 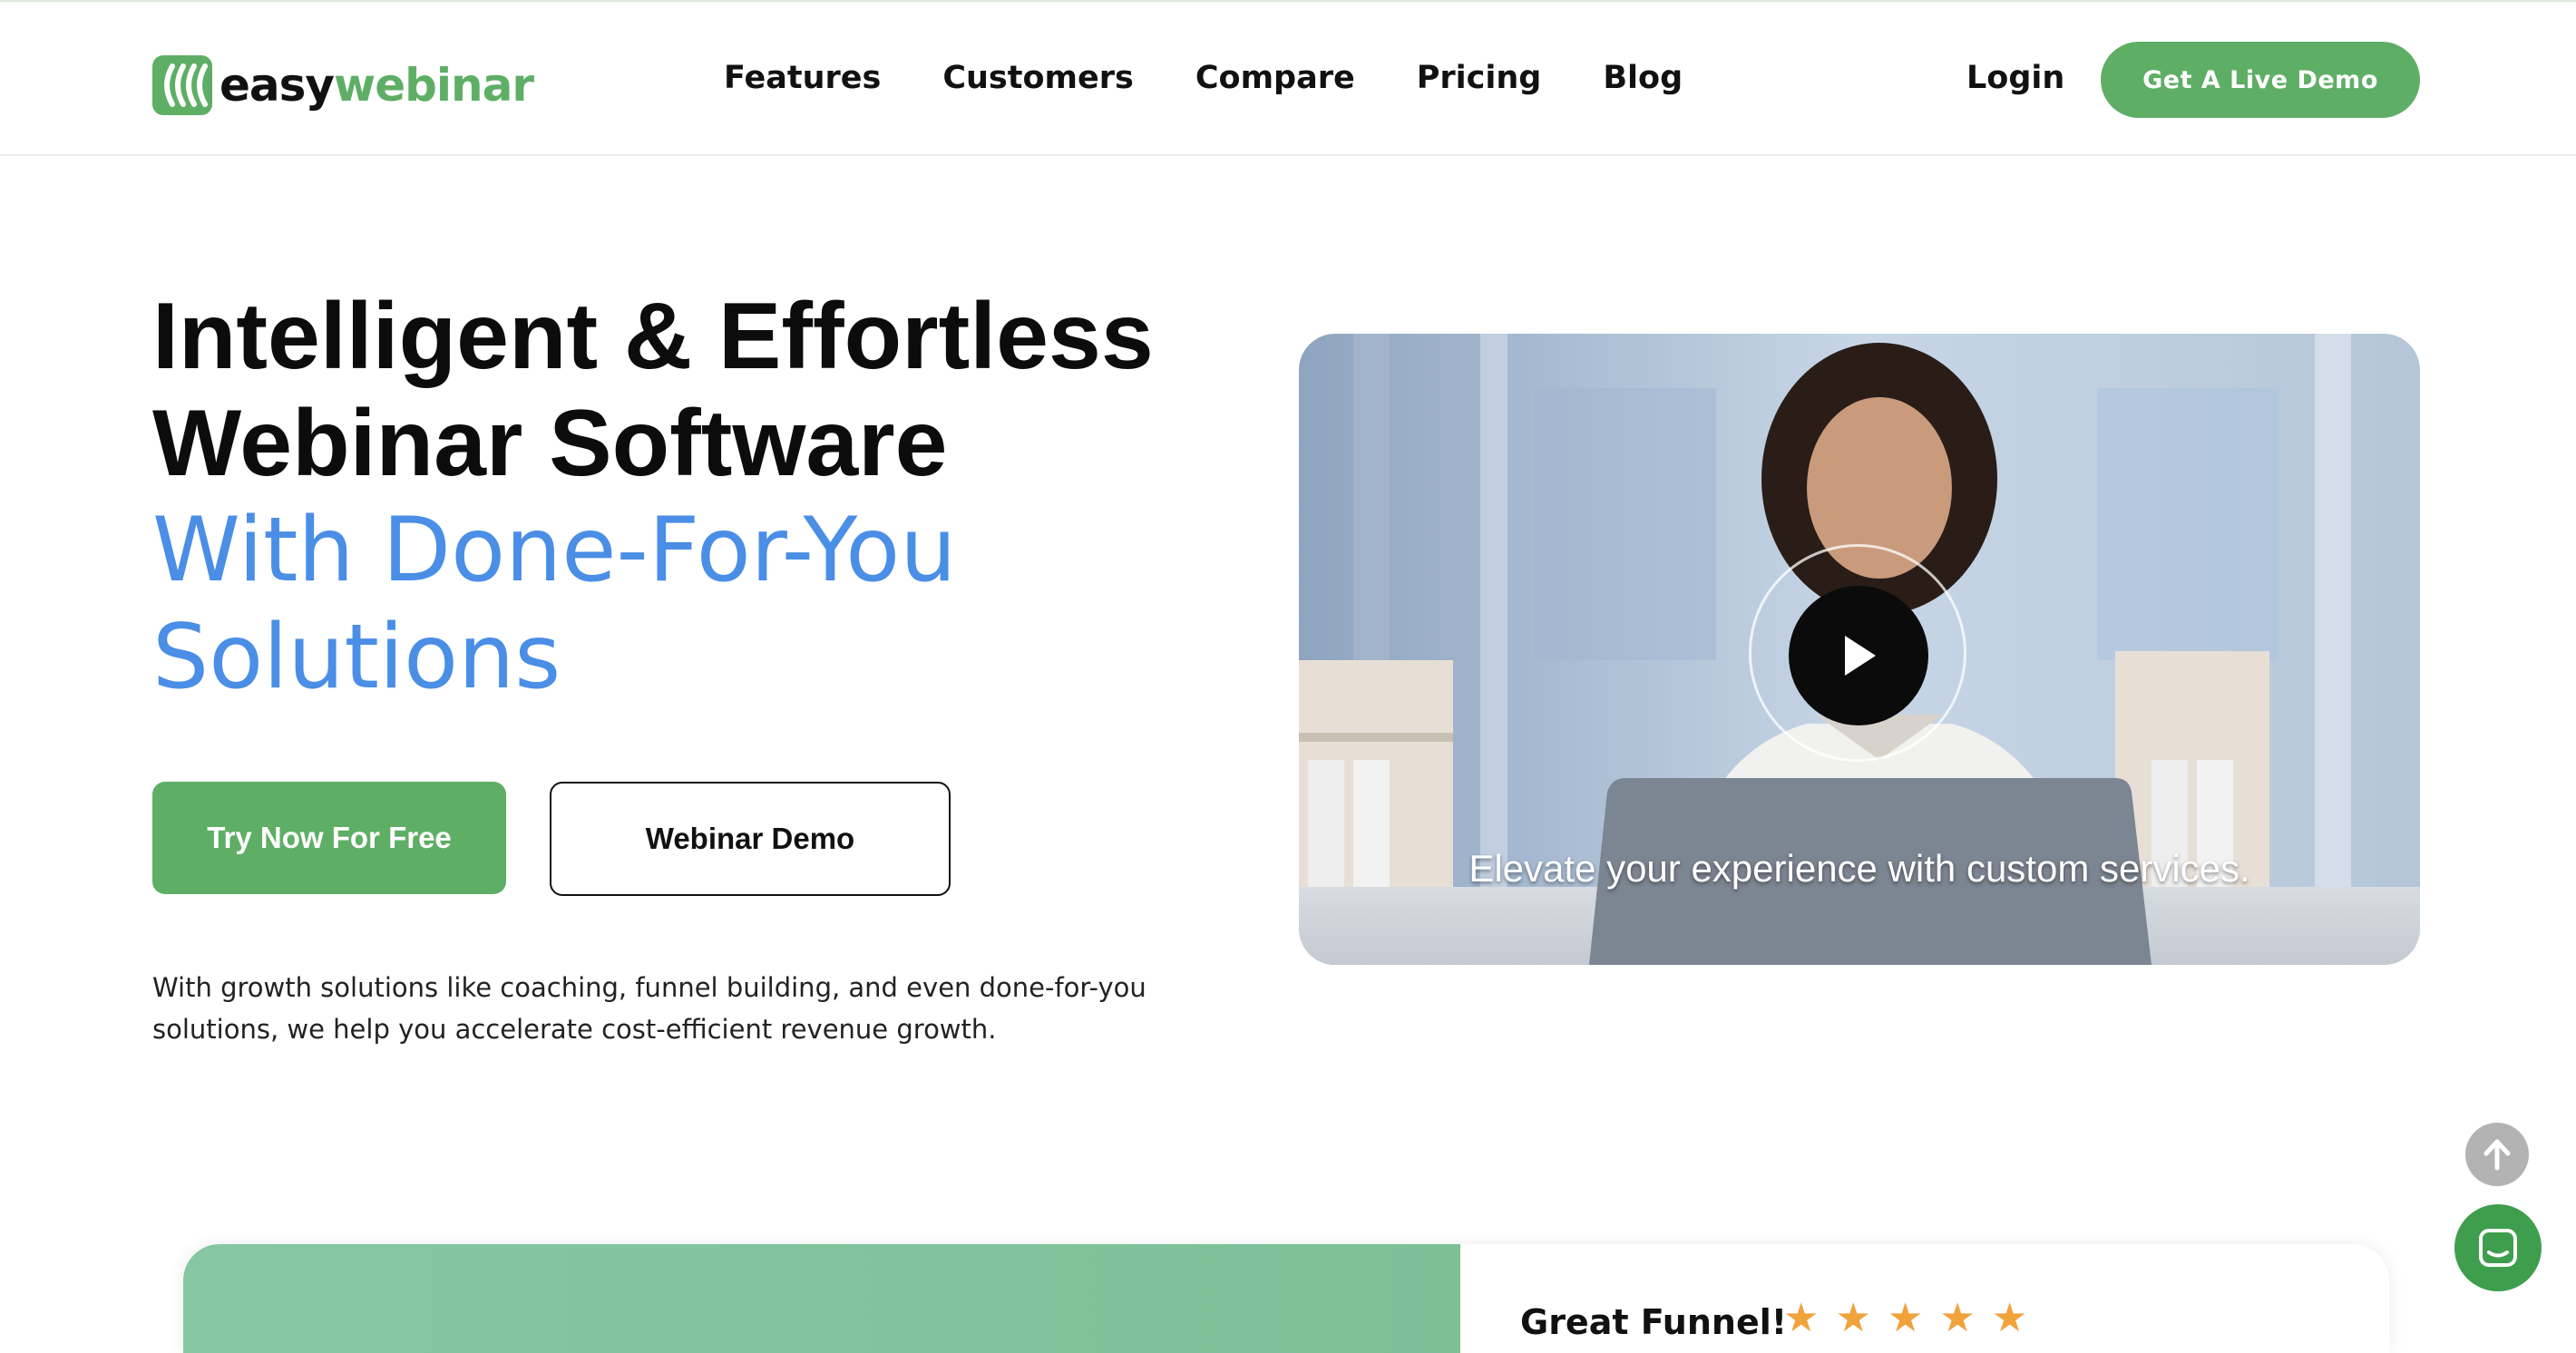 I want to click on logo-text-webinar: webinar, so click(x=434, y=85).